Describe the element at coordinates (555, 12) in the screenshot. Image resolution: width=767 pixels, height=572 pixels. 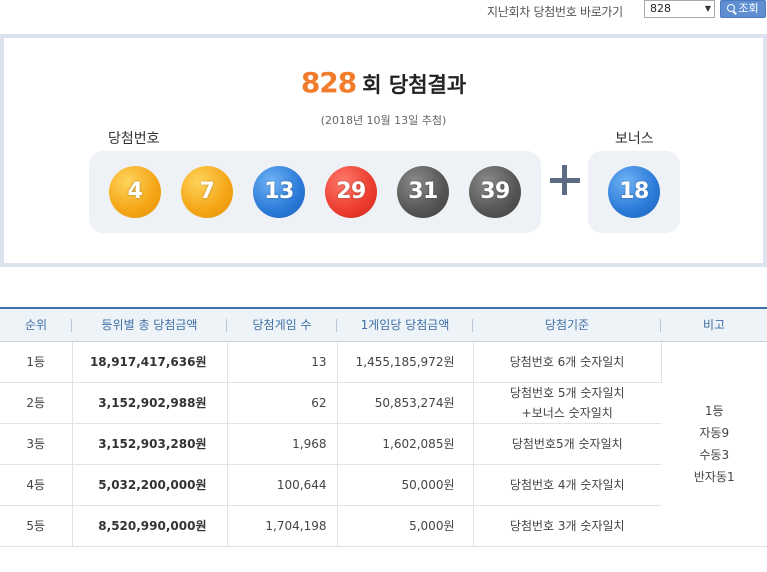
I see `past-round-label: 지난회차 당첨번호 바로가기` at that location.